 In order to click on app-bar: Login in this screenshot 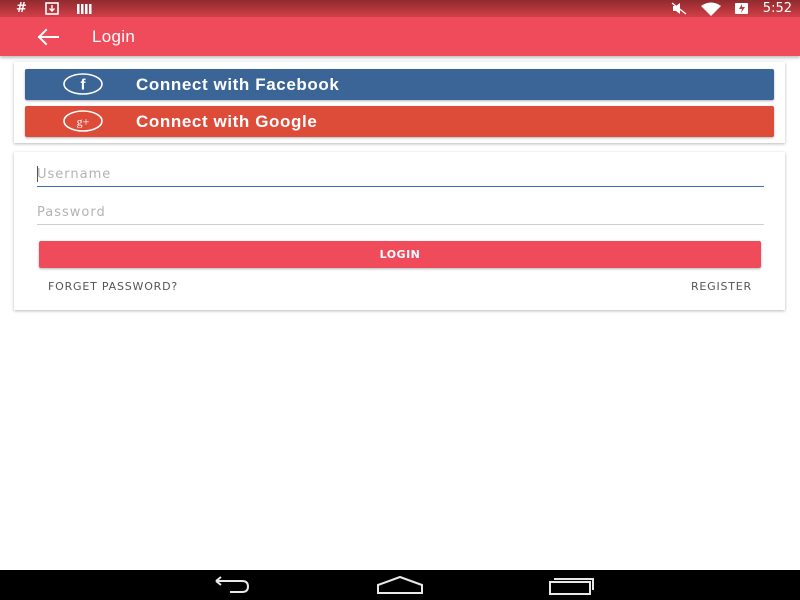, I will do `click(400, 36)`.